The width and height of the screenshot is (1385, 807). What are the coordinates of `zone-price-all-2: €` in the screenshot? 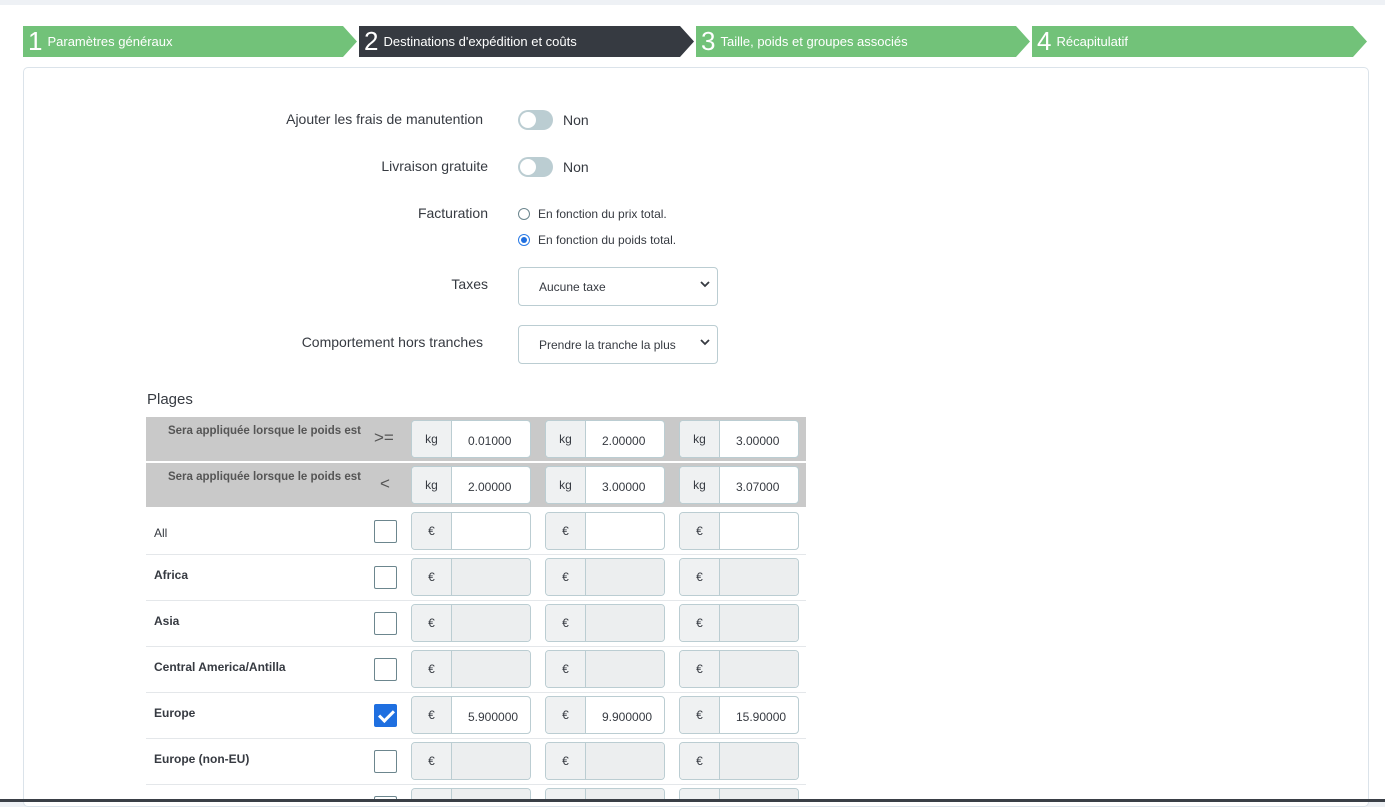 It's located at (605, 531).